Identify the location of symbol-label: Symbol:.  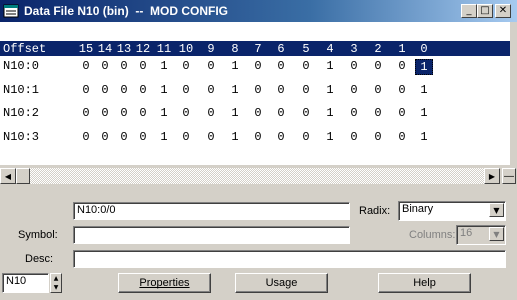
(38, 235).